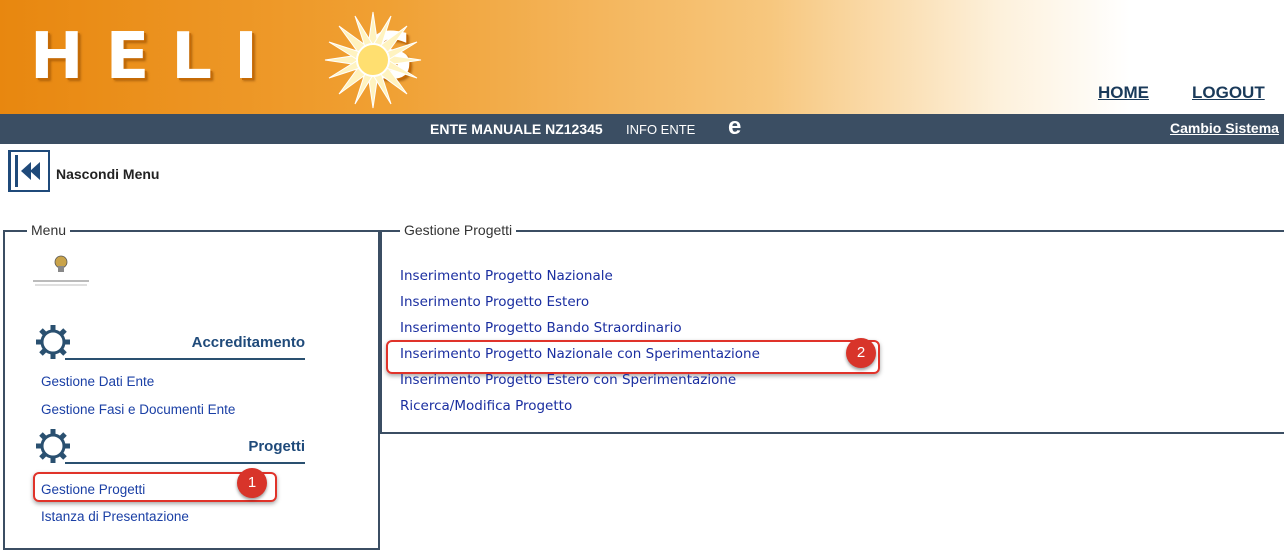  I want to click on section-title-accreditamento: Accreditamento, so click(248, 342).